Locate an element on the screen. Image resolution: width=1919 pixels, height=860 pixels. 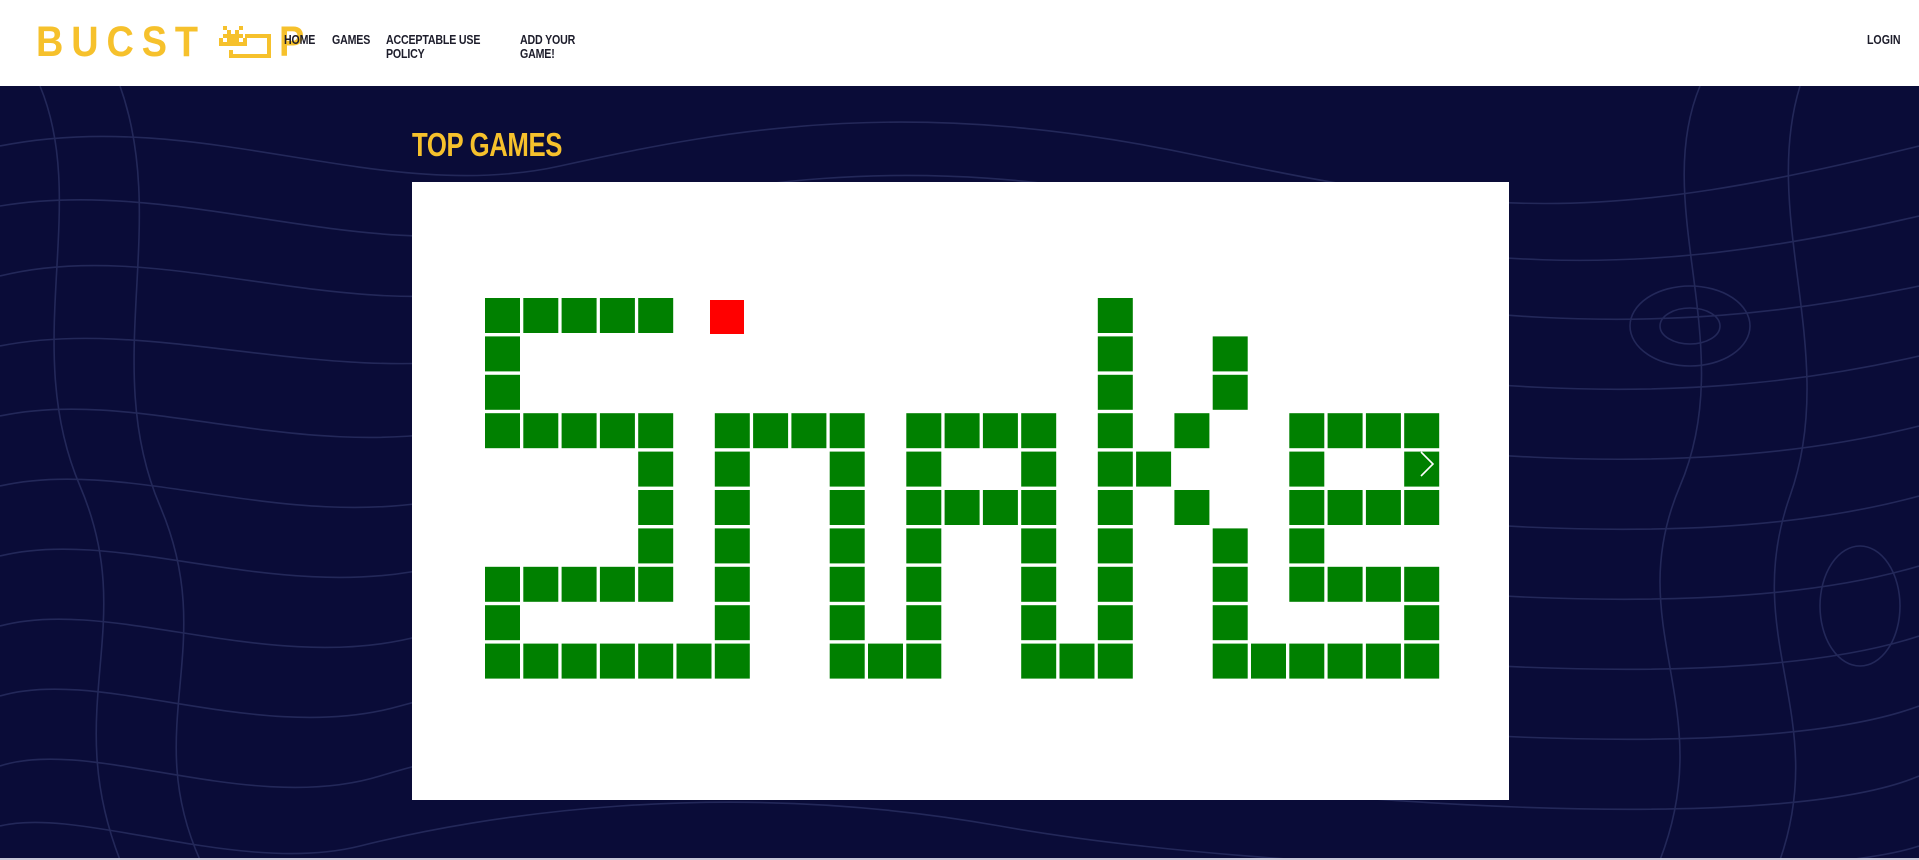
space-invader-icon is located at coordinates (246, 42).